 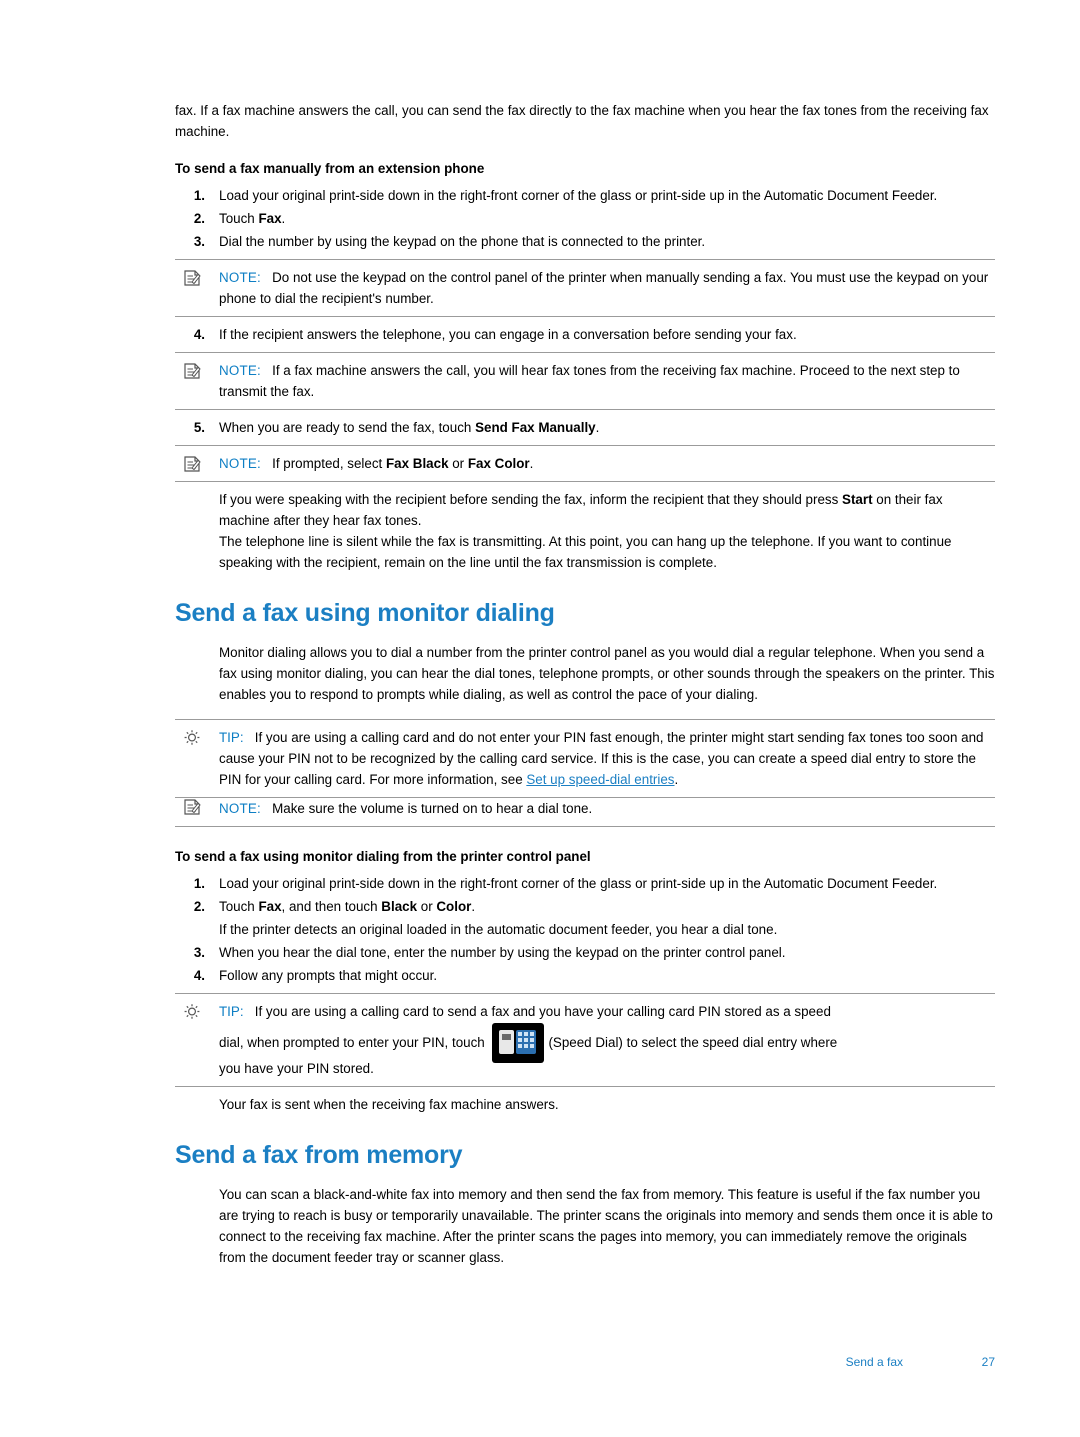 I want to click on note-text-mid: or, so click(x=458, y=463).